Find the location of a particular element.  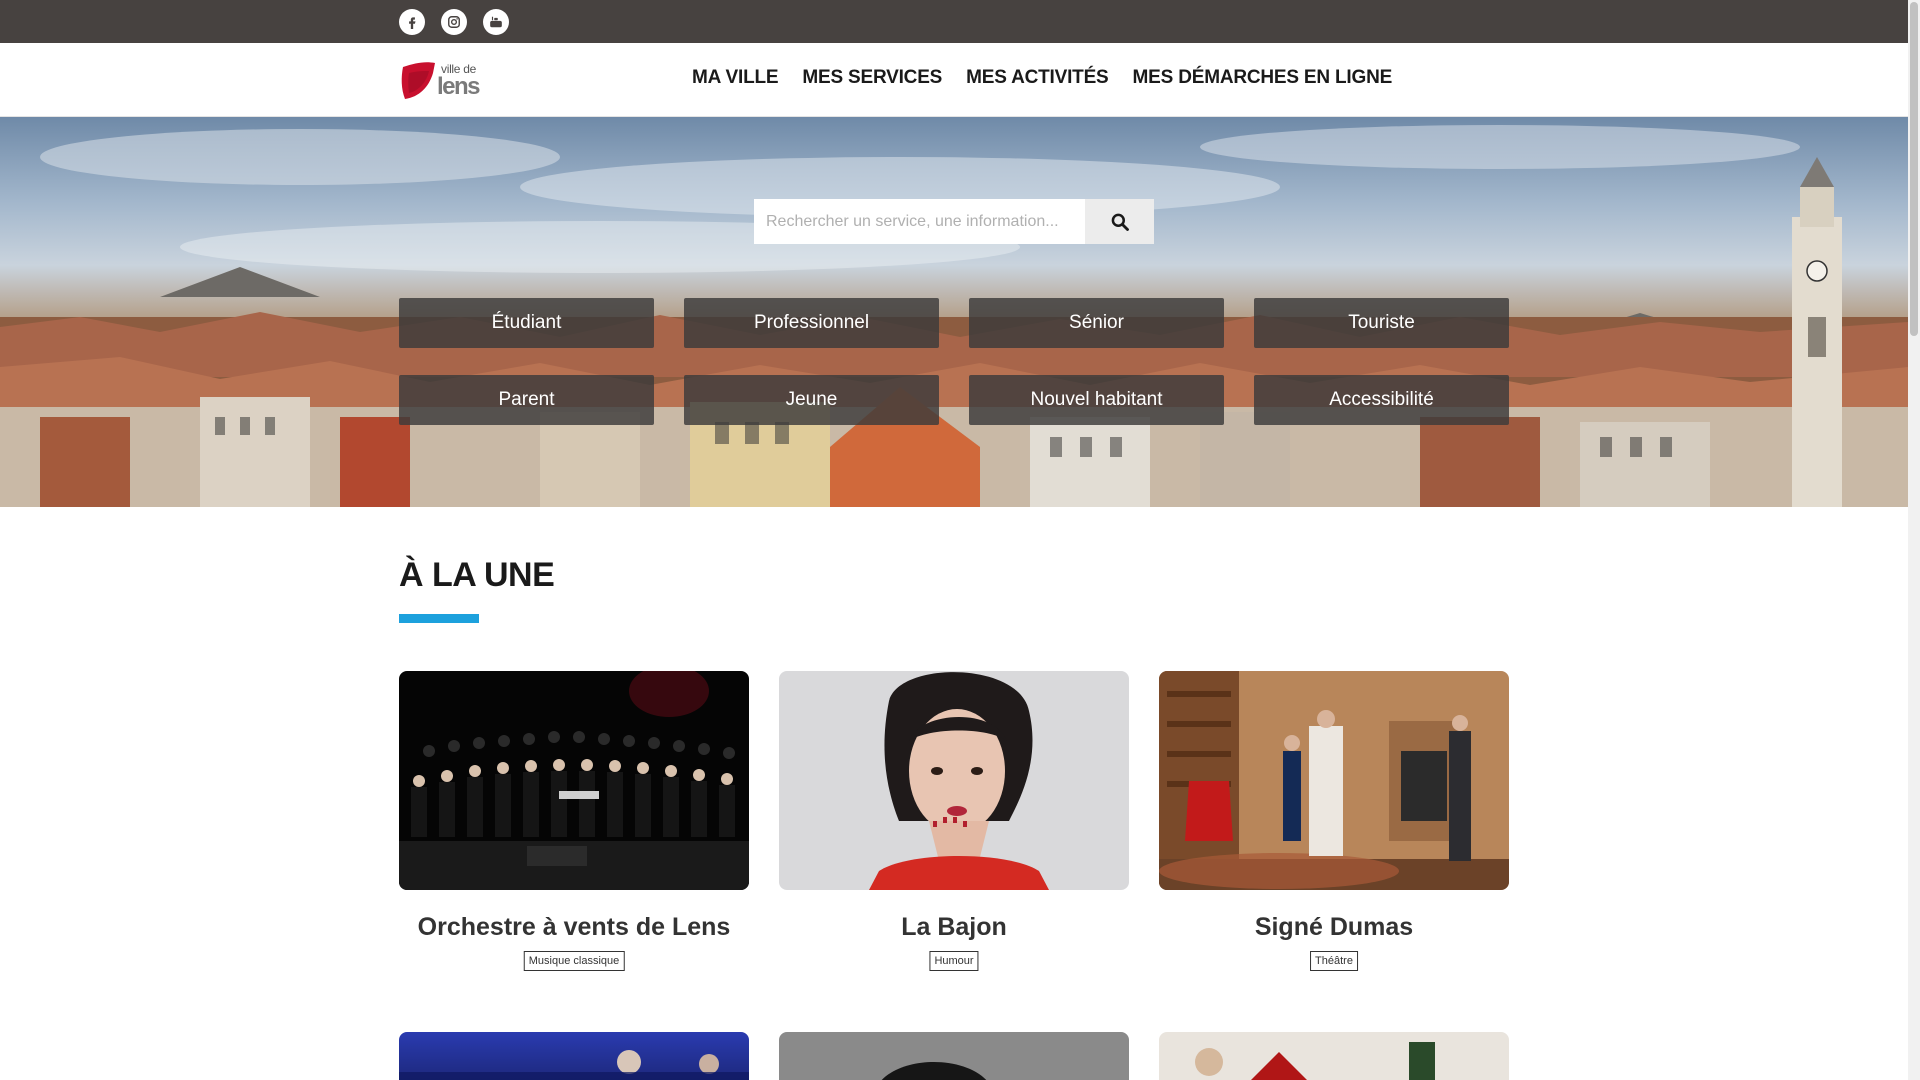

nav-mes-demarches-en-ligne: MES DÉMARCHES EN LIGNE is located at coordinates (1263, 78).